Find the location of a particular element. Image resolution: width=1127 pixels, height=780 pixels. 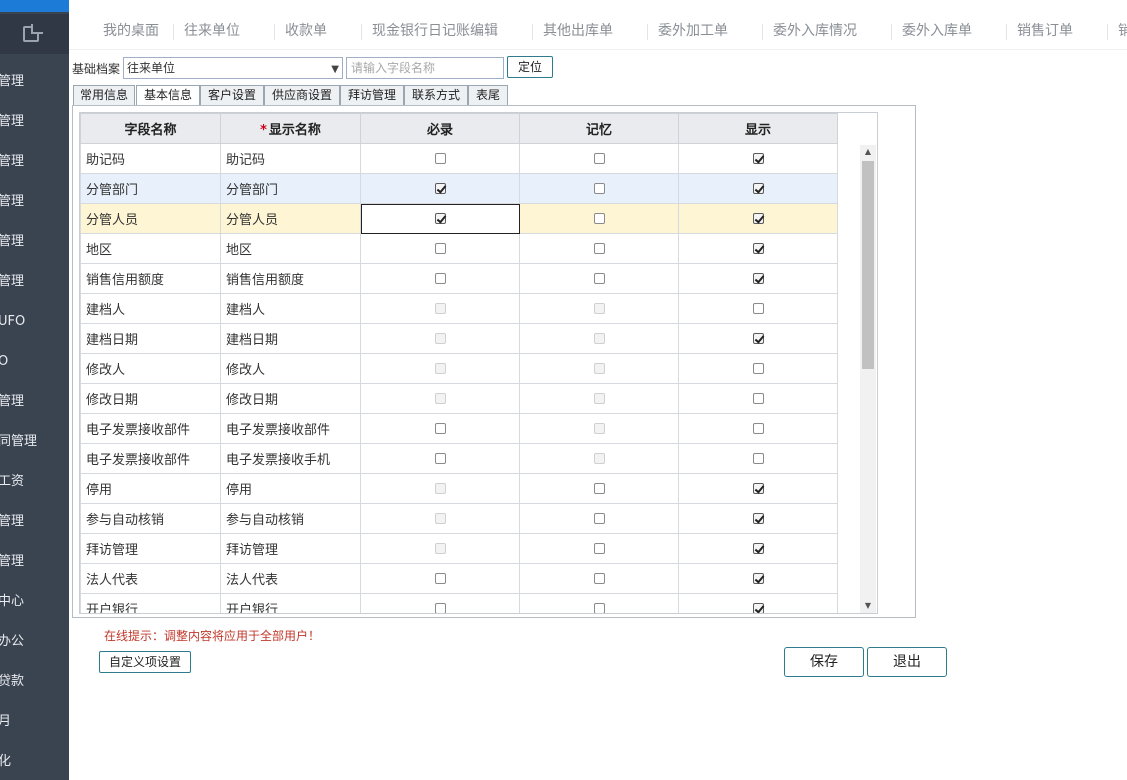

archive-select: 往来单位 ▼ is located at coordinates (233, 68).